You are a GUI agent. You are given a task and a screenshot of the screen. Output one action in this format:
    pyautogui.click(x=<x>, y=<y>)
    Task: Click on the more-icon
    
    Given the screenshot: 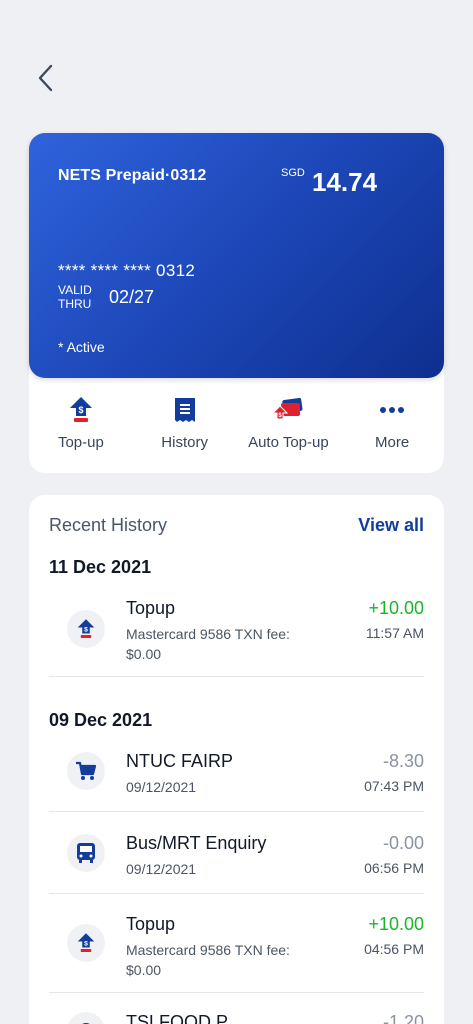 What is the action you would take?
    pyautogui.click(x=392, y=410)
    